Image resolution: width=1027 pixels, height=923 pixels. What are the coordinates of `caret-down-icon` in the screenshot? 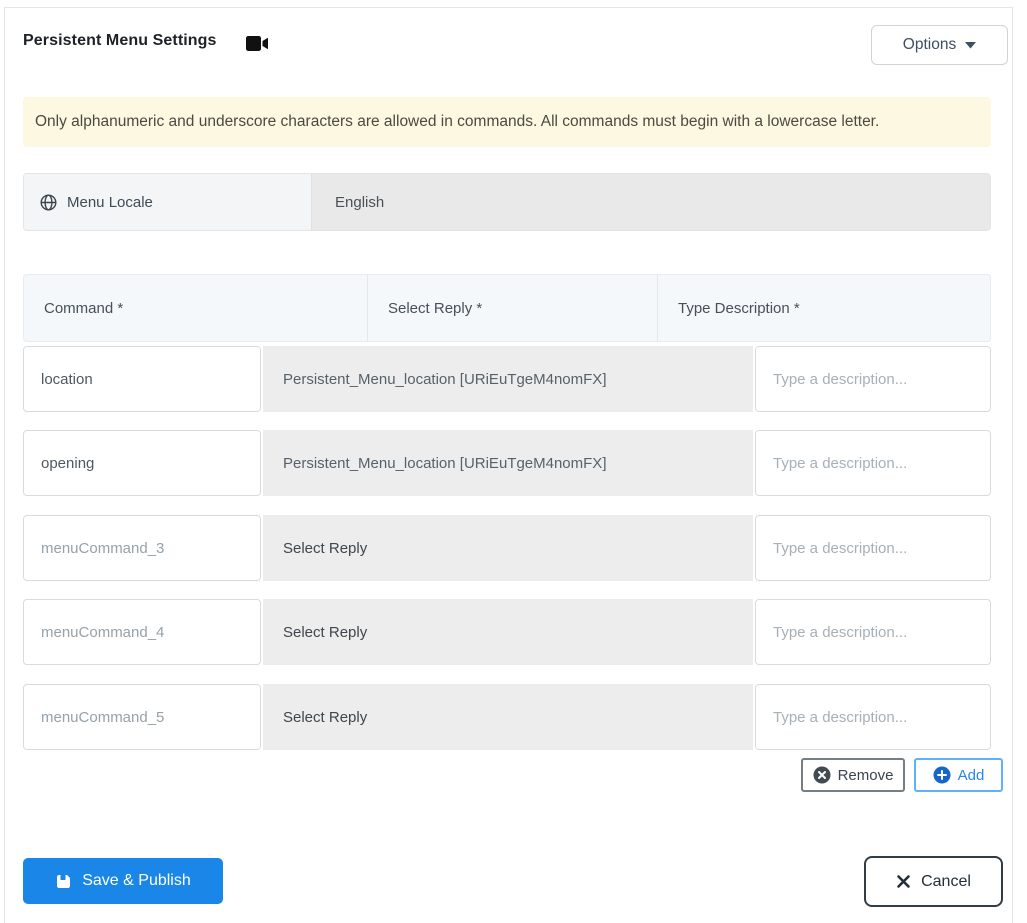 It's located at (971, 45).